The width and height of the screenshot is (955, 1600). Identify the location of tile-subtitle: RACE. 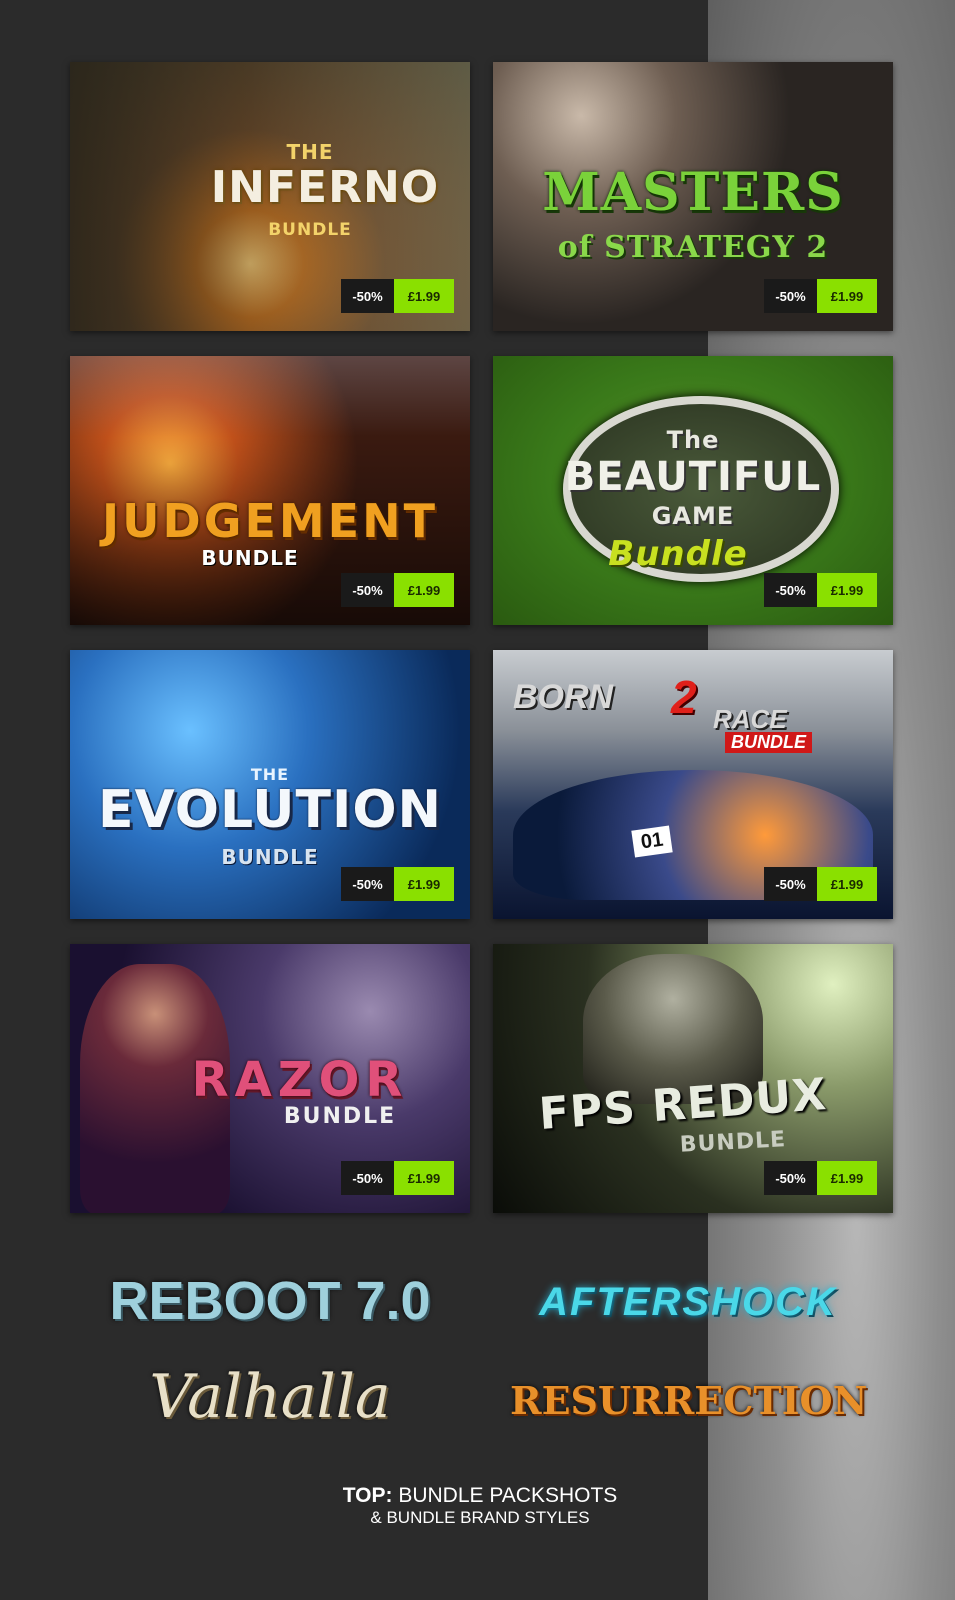
(750, 719).